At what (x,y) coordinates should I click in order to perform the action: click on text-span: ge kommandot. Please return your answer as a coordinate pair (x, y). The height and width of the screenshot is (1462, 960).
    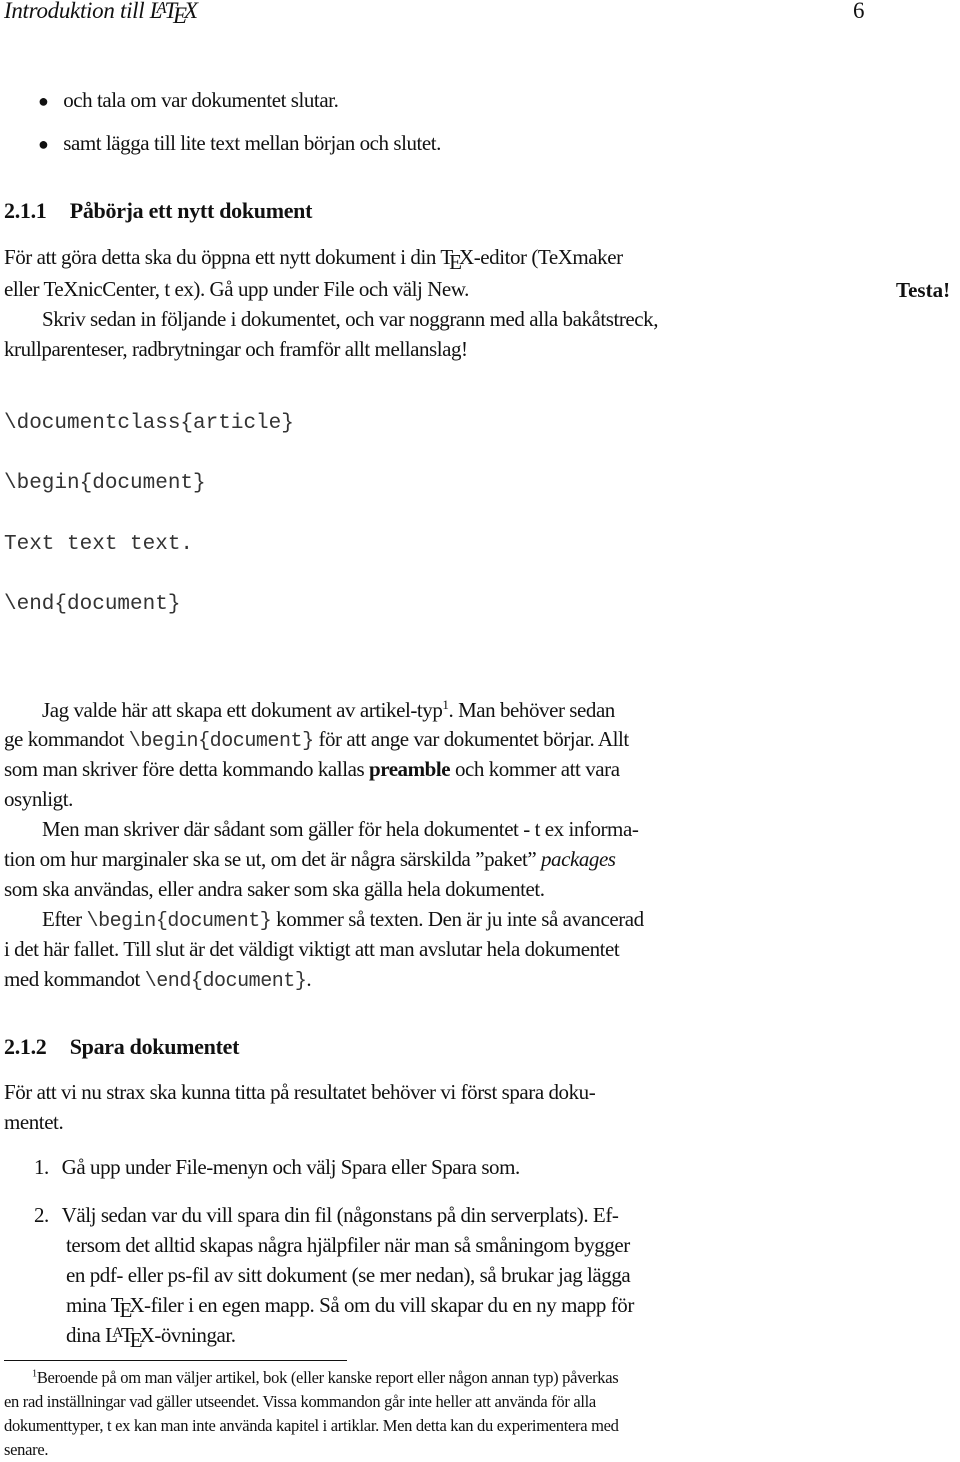
    Looking at the image, I should click on (66, 739).